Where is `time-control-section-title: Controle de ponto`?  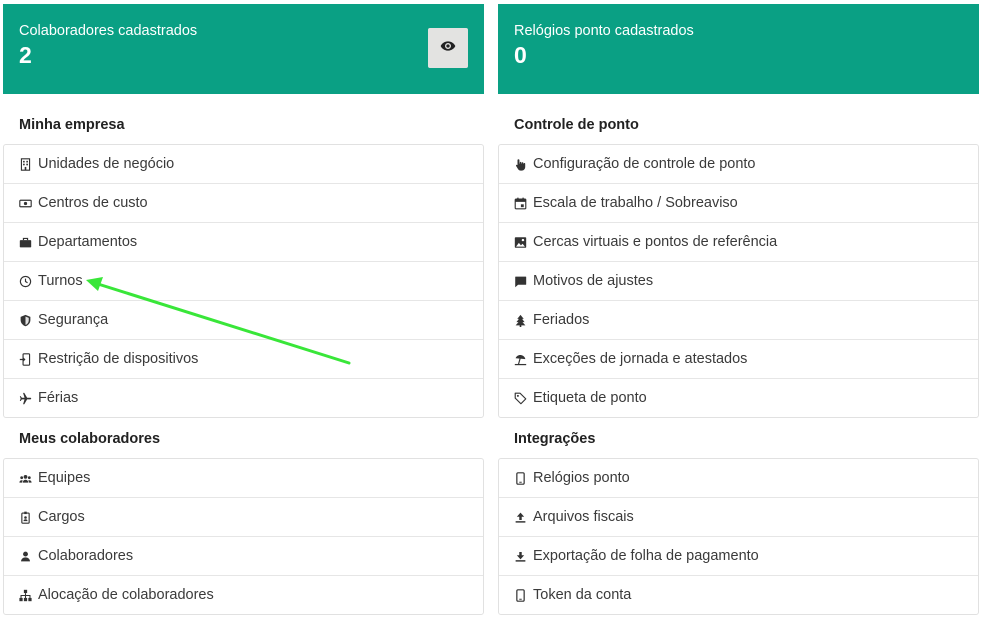 time-control-section-title: Controle de ponto is located at coordinates (576, 125).